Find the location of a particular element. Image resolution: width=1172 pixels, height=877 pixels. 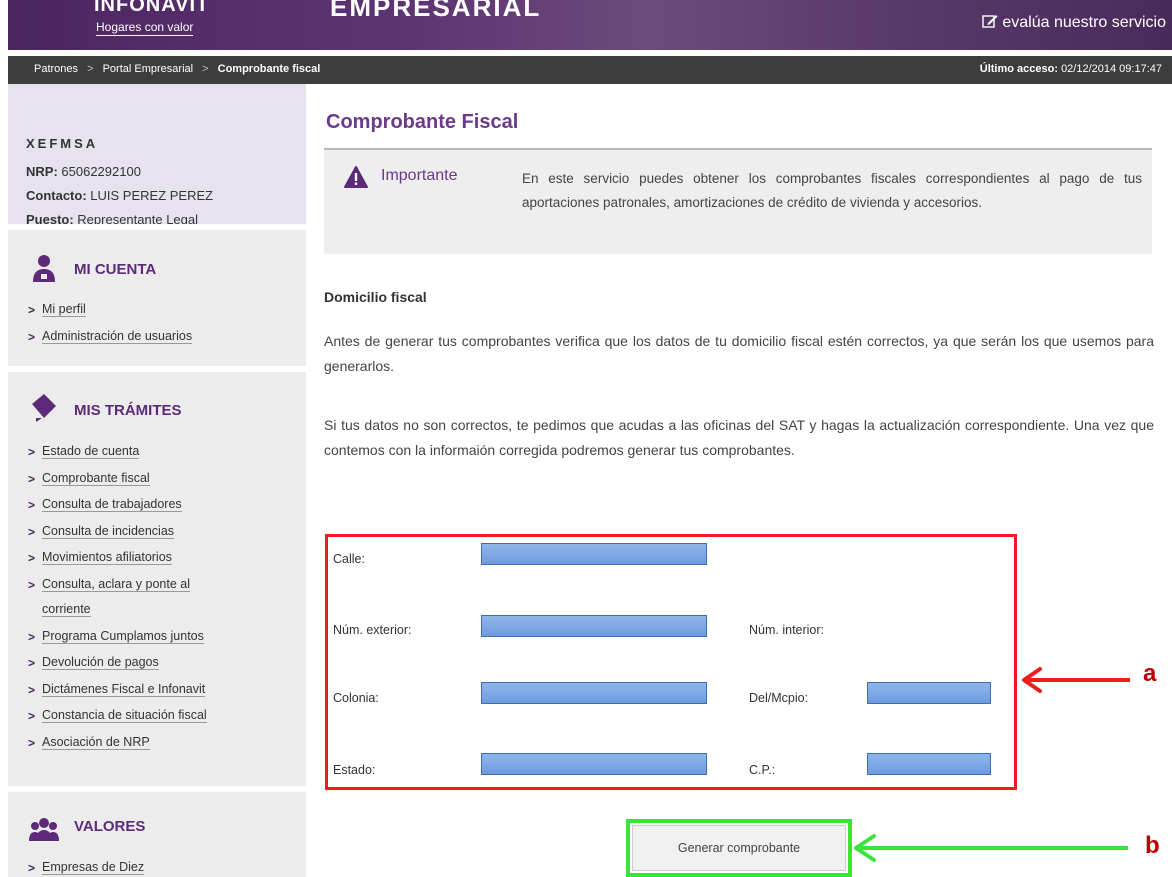

label-num-exterior: Núm. exterior: is located at coordinates (372, 630).